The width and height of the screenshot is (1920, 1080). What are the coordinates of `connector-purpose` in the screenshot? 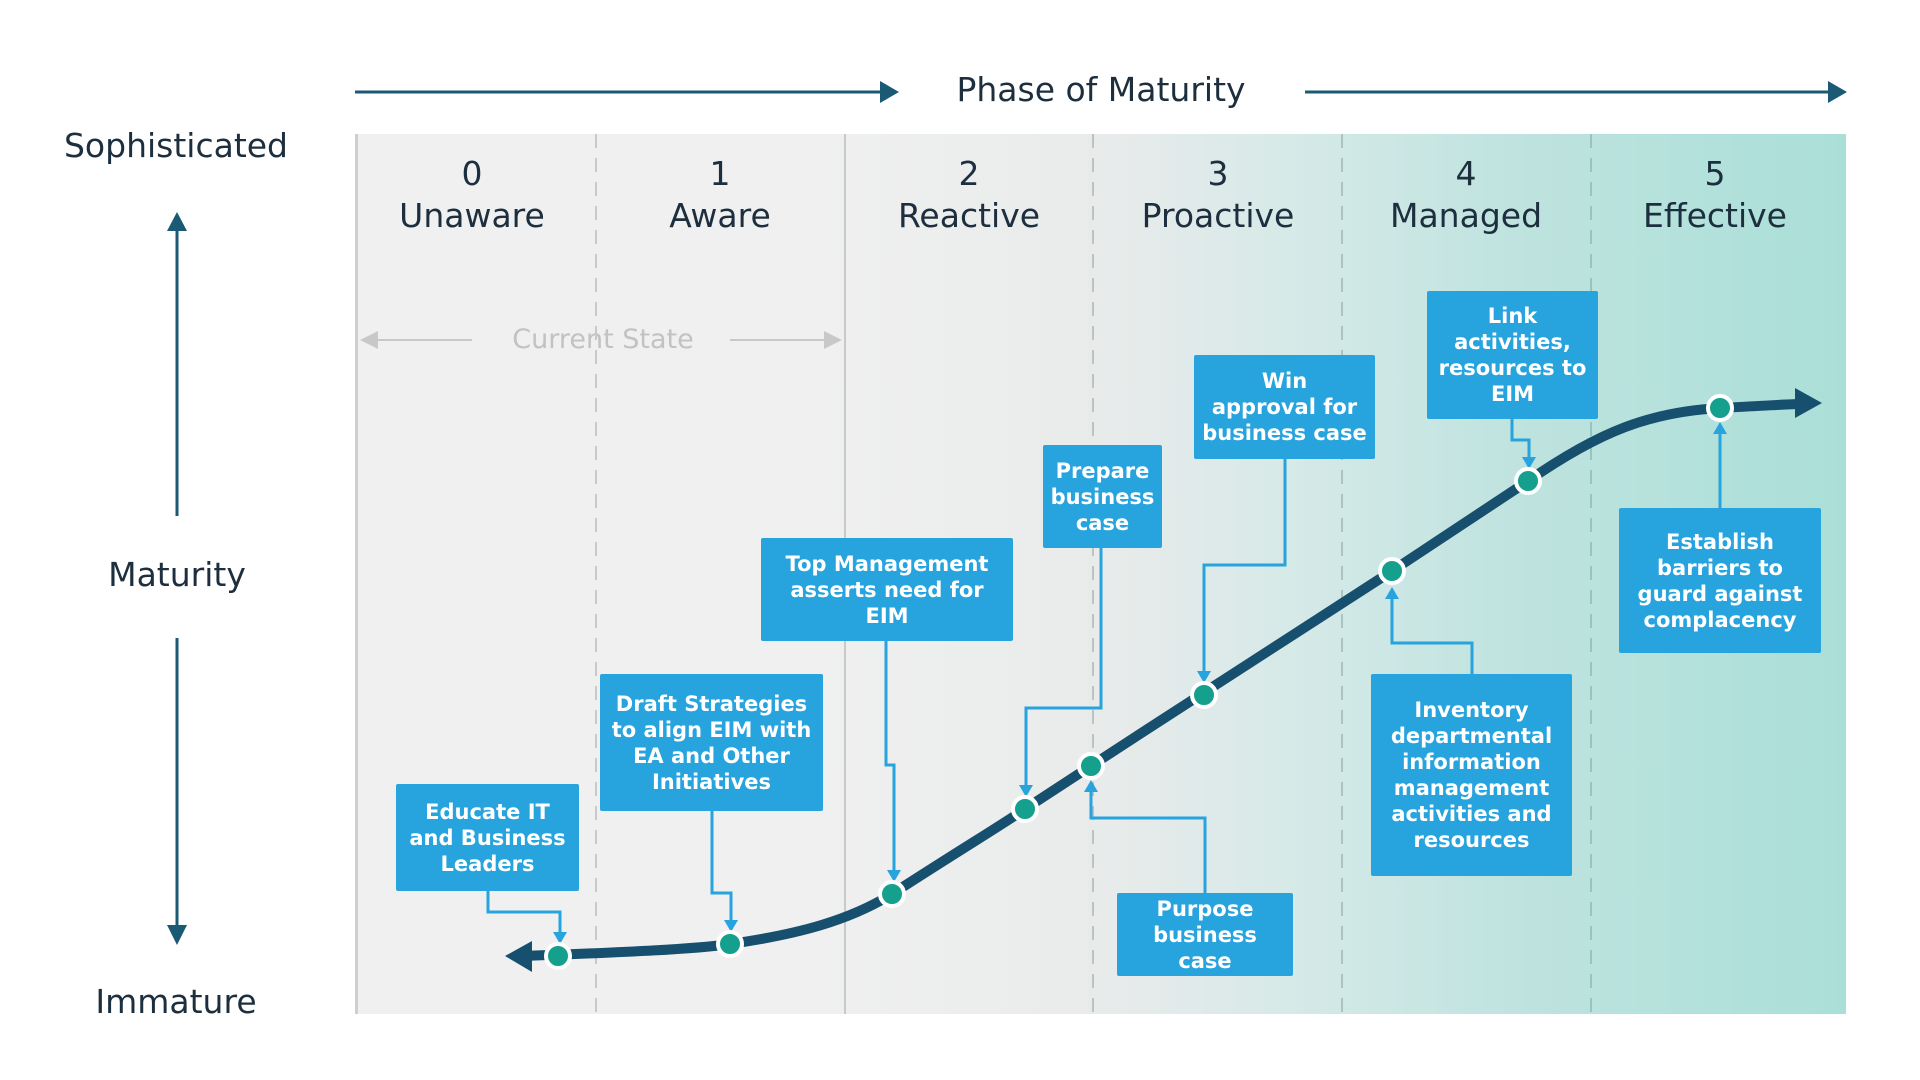 It's located at (1148, 841).